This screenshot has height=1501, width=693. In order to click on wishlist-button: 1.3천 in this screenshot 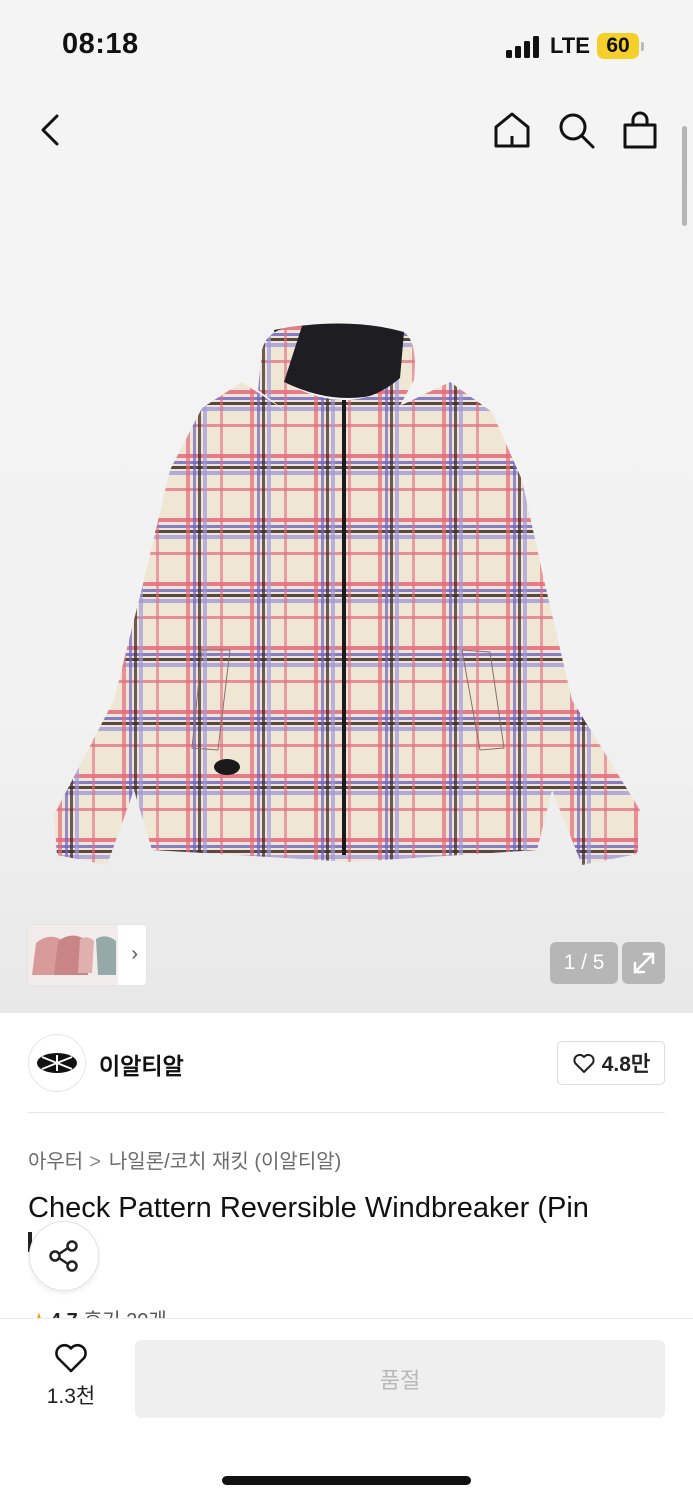, I will do `click(71, 1378)`.